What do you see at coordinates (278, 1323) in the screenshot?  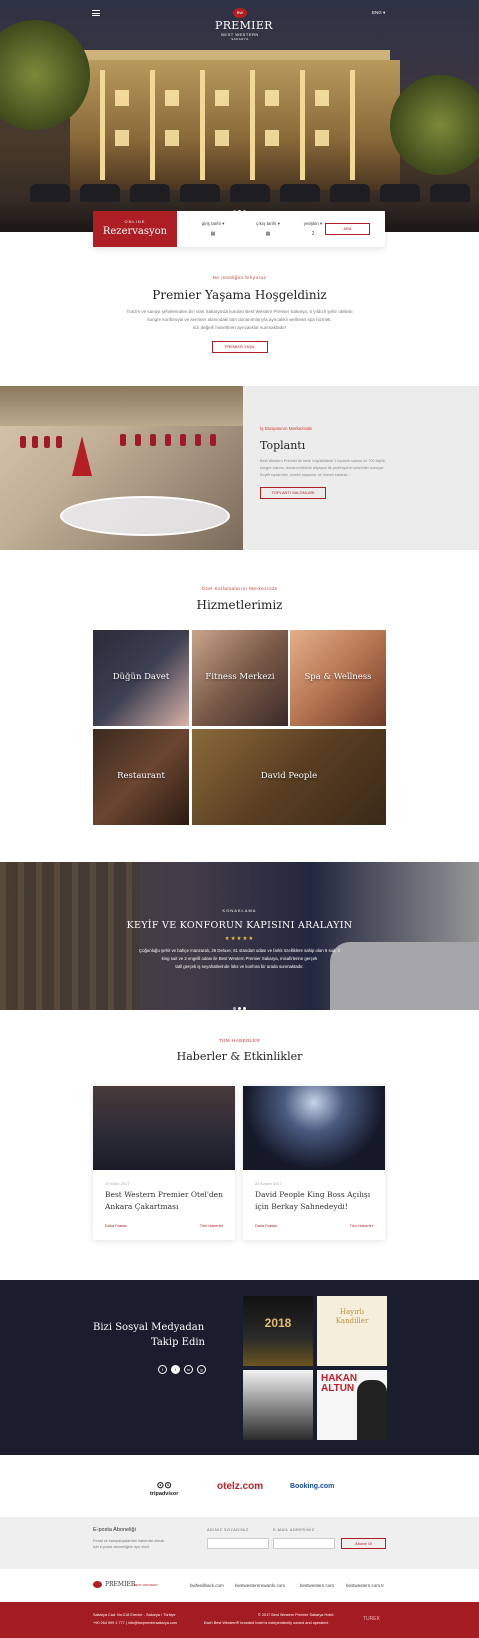 I see `post-year: 2018` at bounding box center [278, 1323].